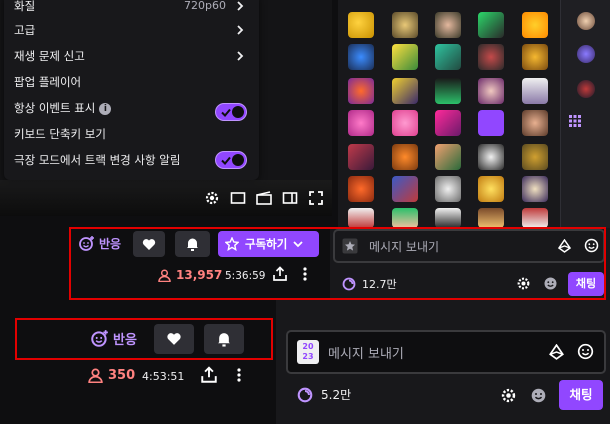 Image resolution: width=610 pixels, height=424 pixels. What do you see at coordinates (134, 30) in the screenshot?
I see `menu-item-advanced: 고급` at bounding box center [134, 30].